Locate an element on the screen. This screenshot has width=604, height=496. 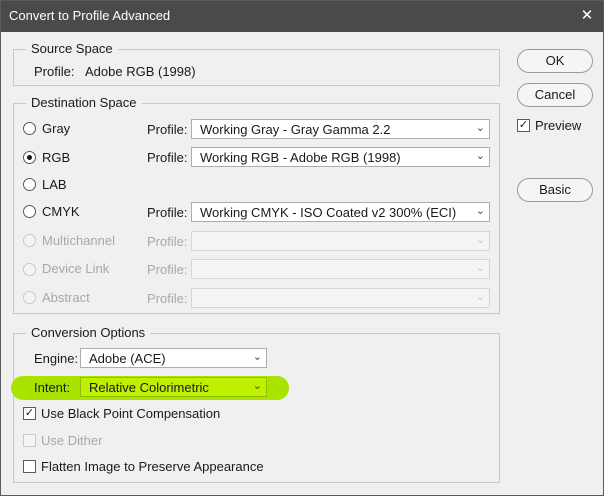
lab-label: LAB is located at coordinates (54, 184).